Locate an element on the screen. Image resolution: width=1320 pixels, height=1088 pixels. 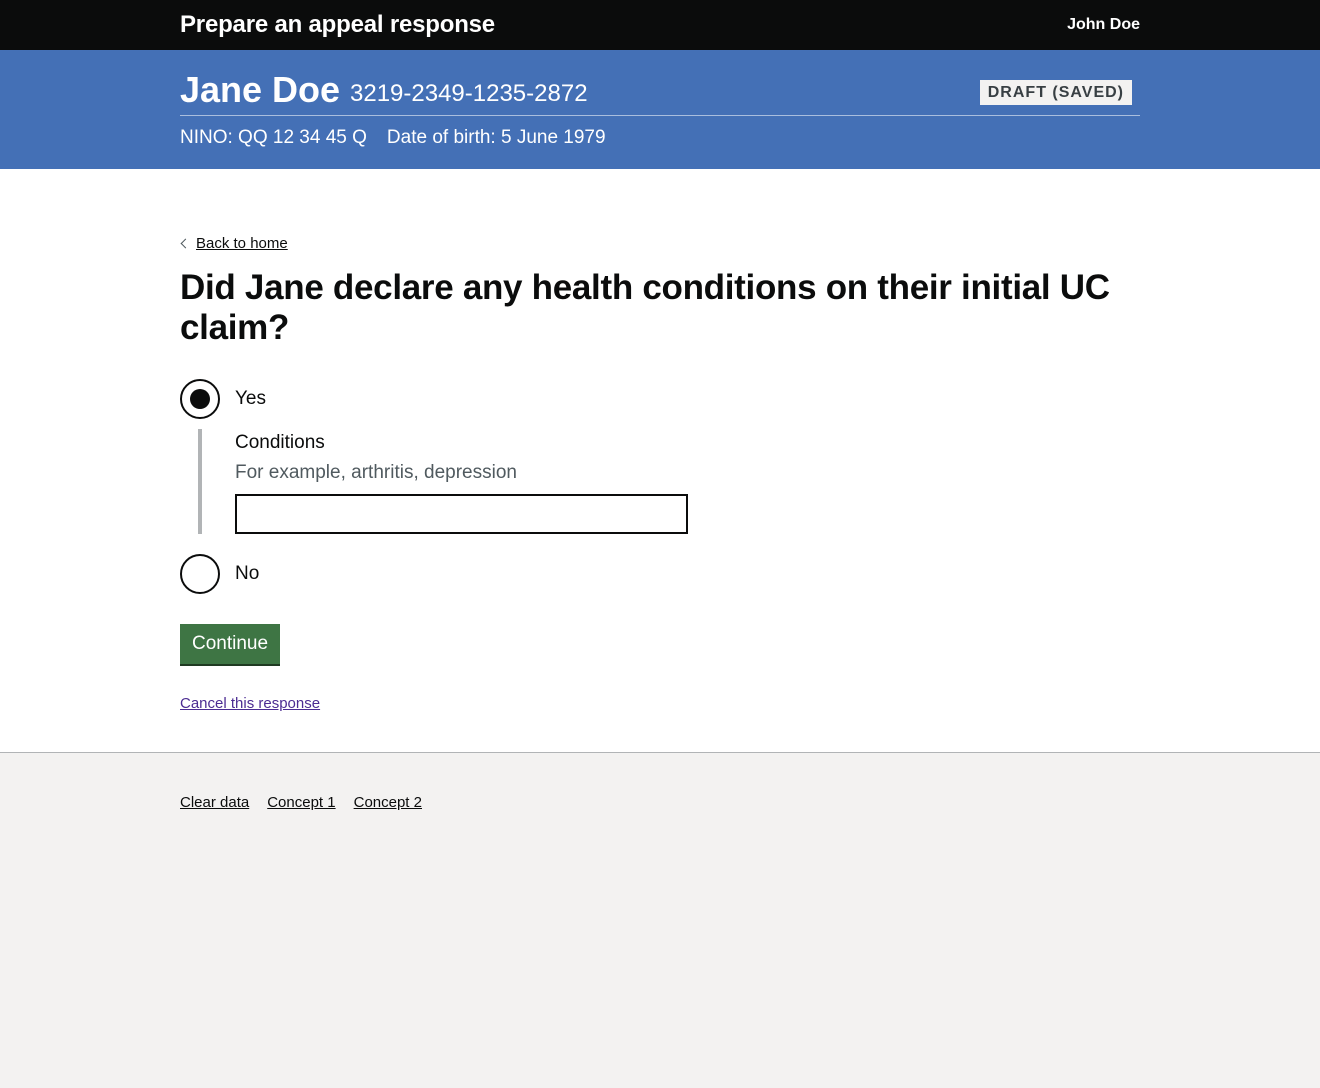
footer-links: Clear data Concept 1 Concept 2 is located at coordinates (301, 802).